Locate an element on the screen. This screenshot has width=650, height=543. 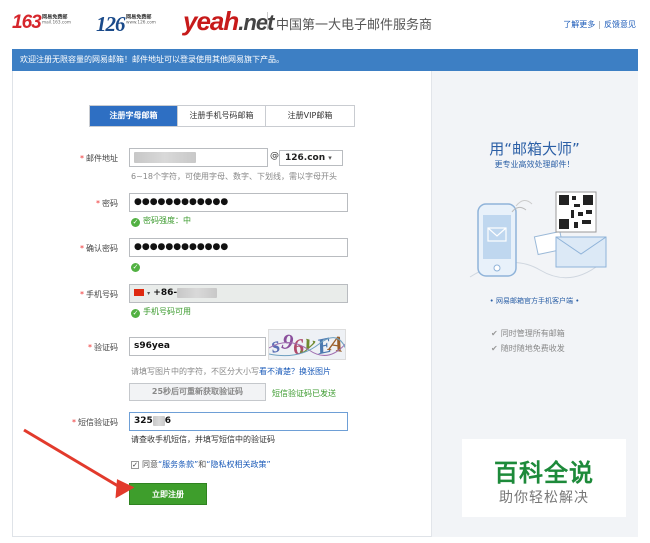
header-links: 了解更多 | 反馈意见 is located at coordinates (599, 24).